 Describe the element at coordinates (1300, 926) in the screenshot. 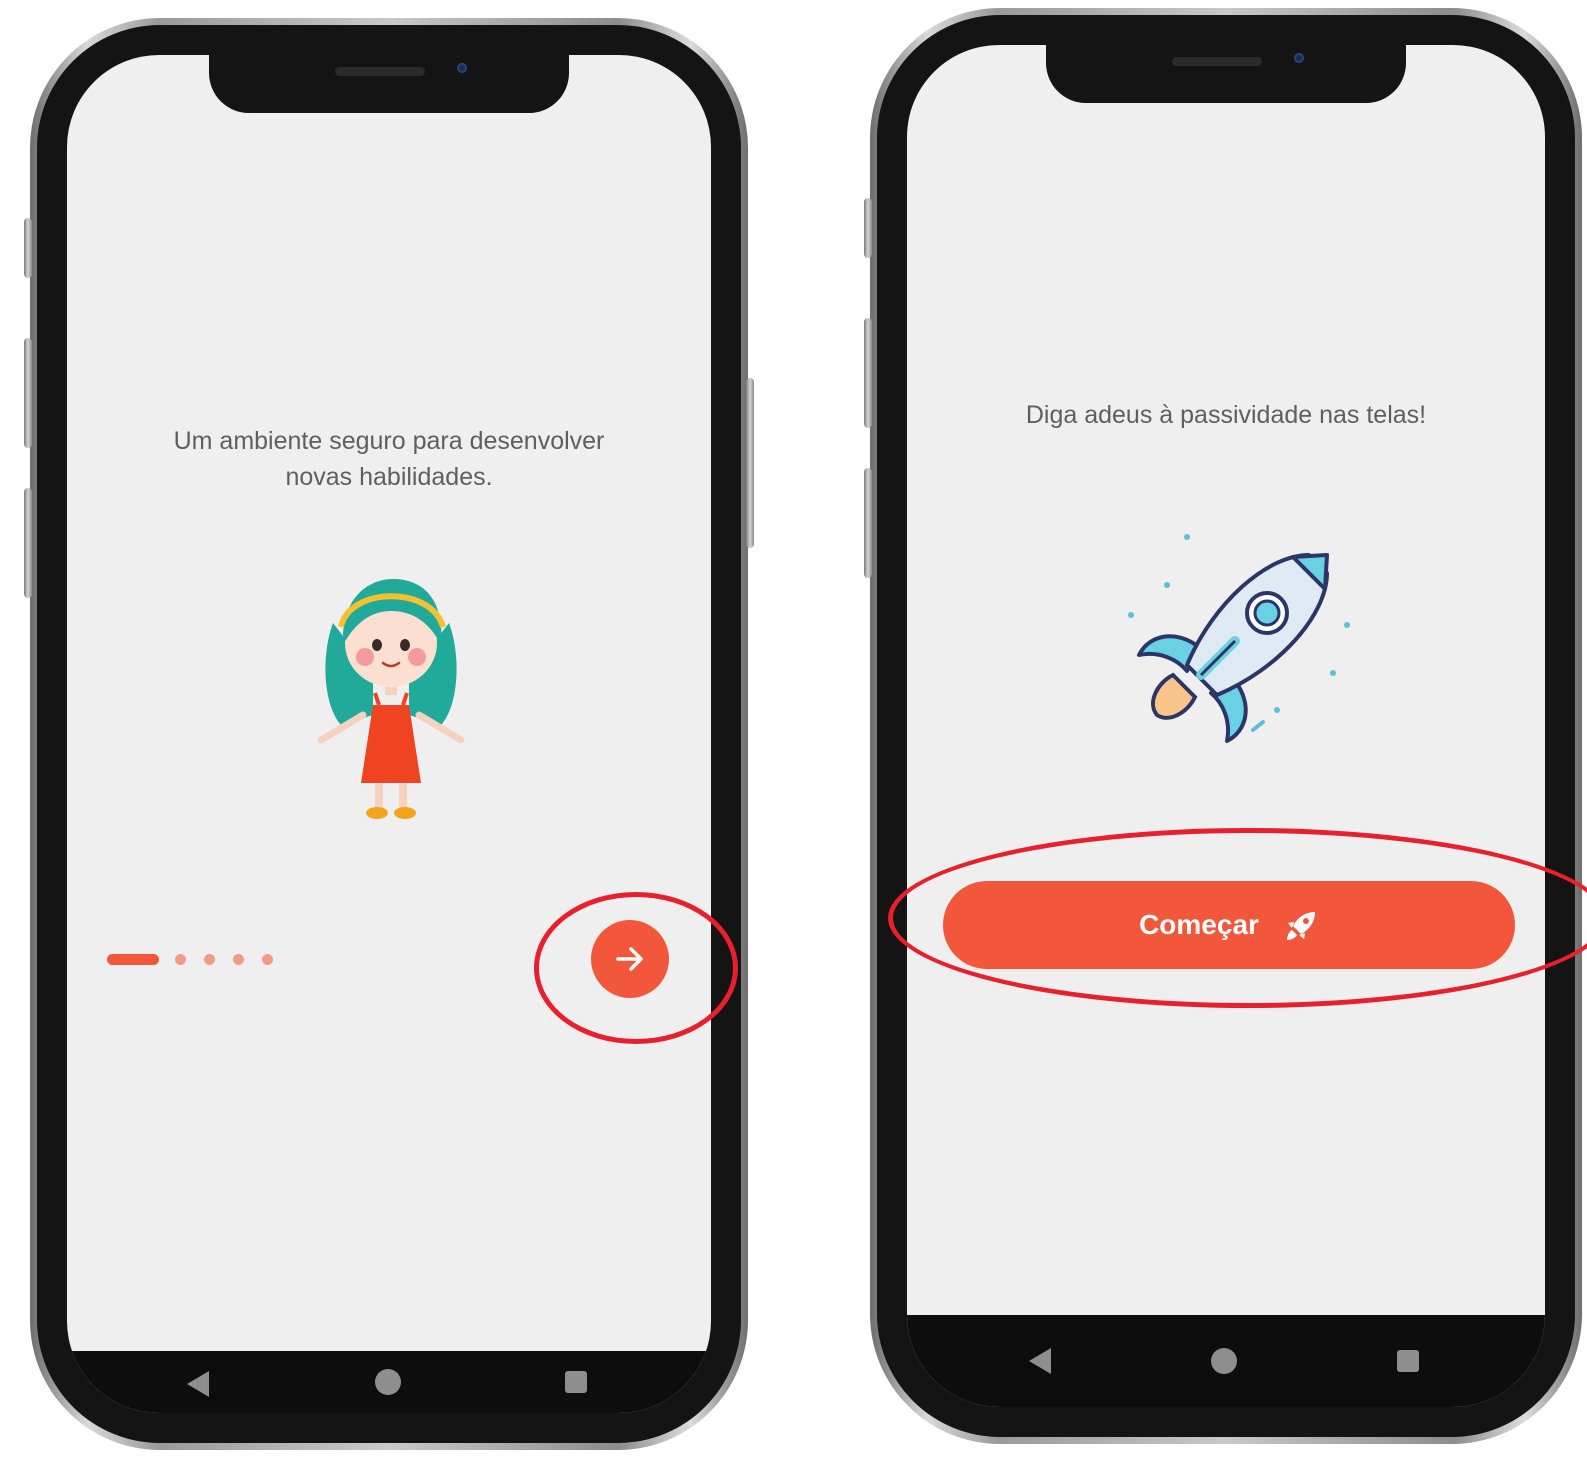

I see `rocket-icon` at that location.